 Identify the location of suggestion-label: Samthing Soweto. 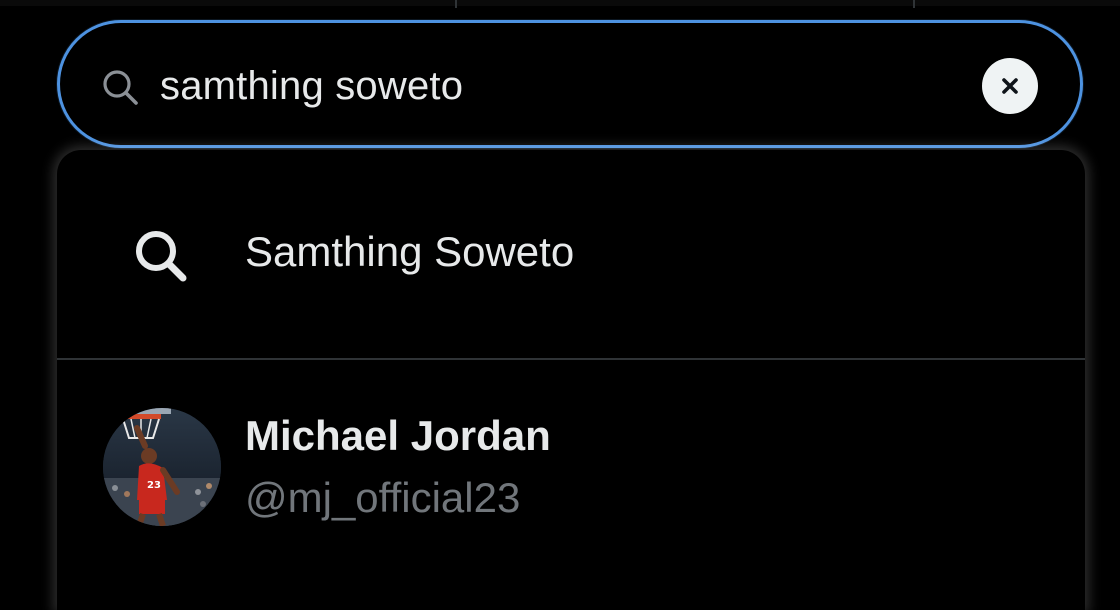
(410, 251).